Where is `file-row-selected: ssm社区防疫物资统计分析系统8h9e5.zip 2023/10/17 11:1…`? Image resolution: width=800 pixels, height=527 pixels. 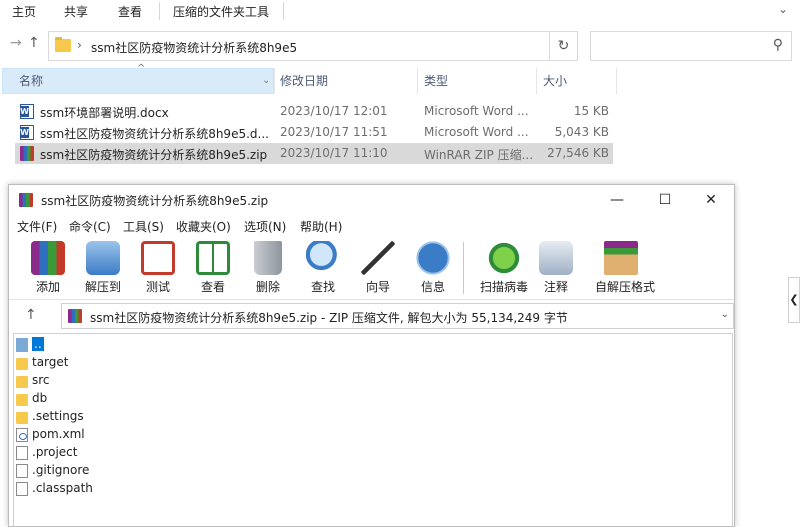 file-row-selected: ssm社区防疫物资统计分析系统8h9e5.zip 2023/10/17 11:1… is located at coordinates (314, 153).